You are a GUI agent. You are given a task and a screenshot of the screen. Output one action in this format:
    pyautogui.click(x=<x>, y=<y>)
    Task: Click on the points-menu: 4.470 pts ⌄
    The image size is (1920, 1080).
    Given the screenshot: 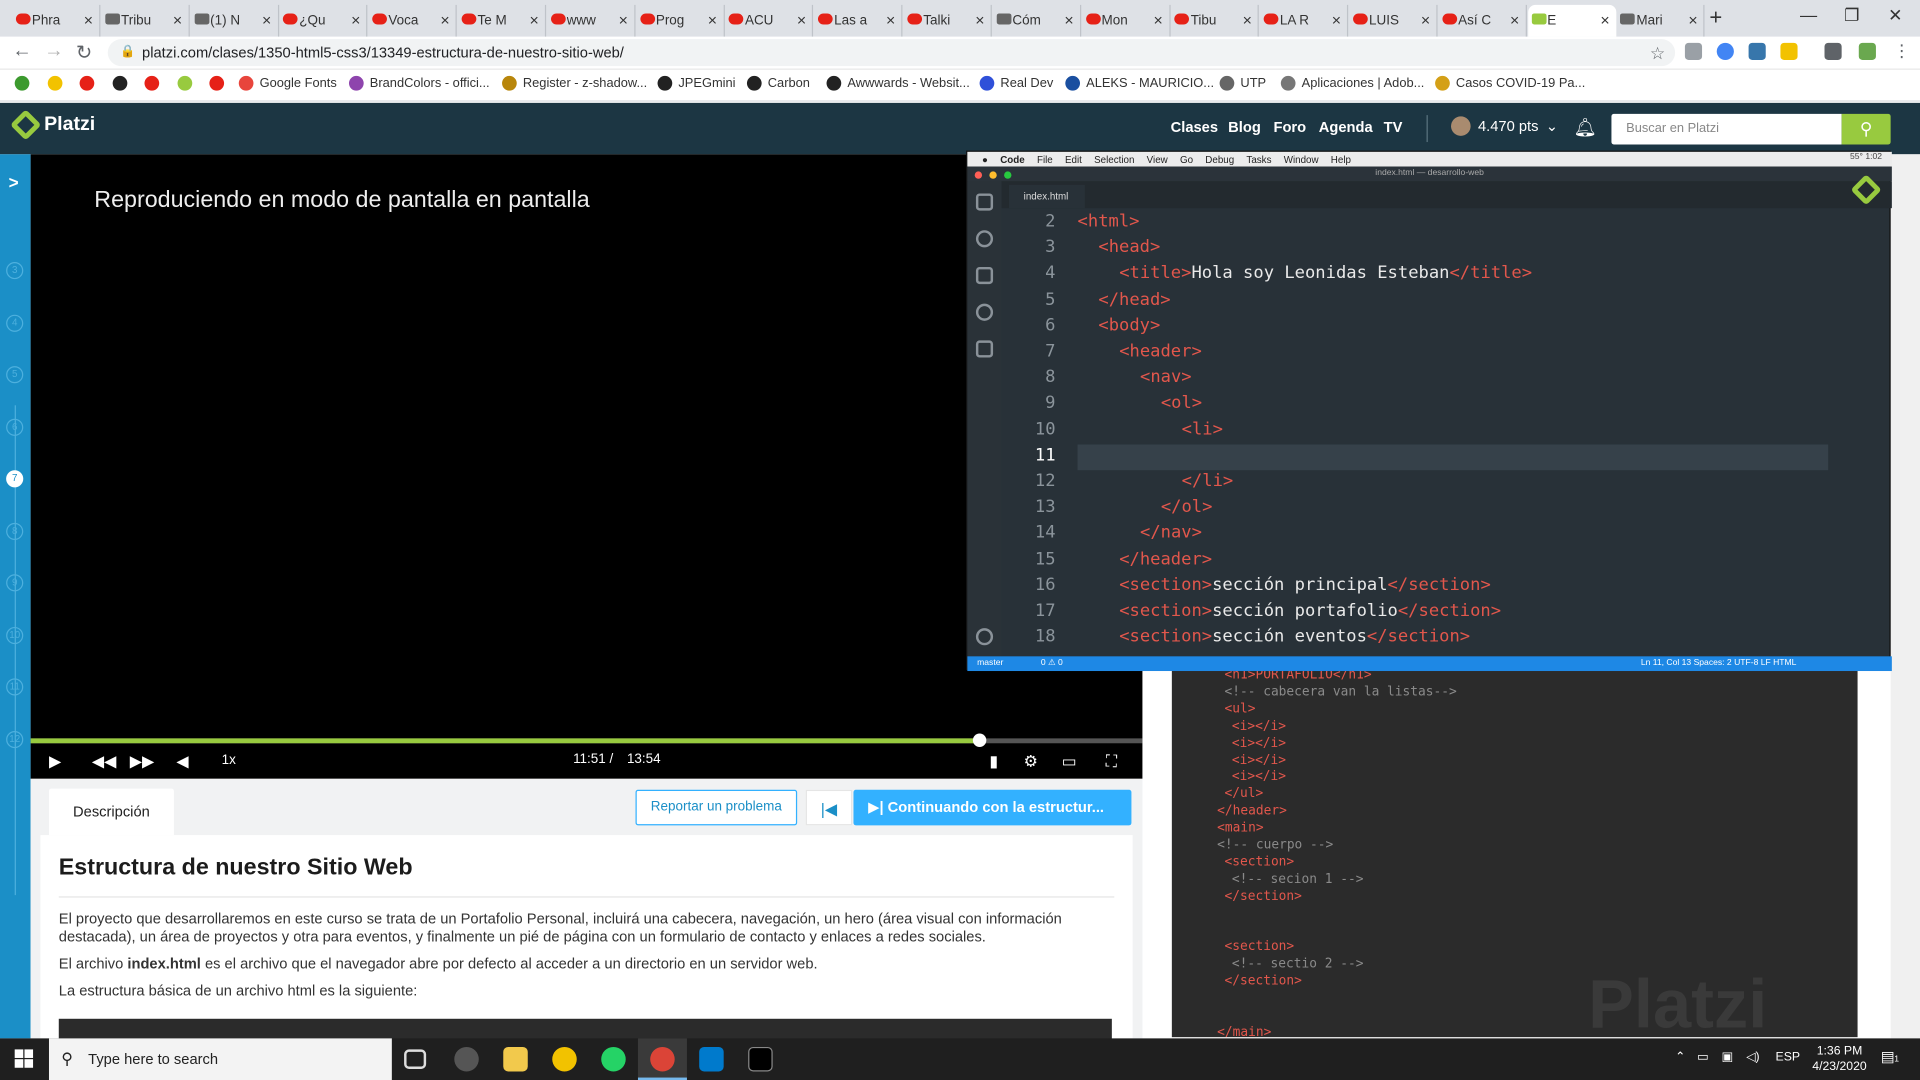 What is the action you would take?
    pyautogui.click(x=1504, y=126)
    